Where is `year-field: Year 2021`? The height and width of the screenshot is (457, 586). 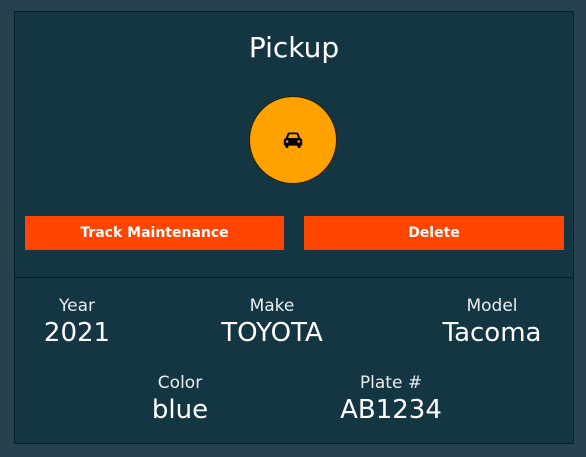
year-field: Year 2021 is located at coordinates (77, 322).